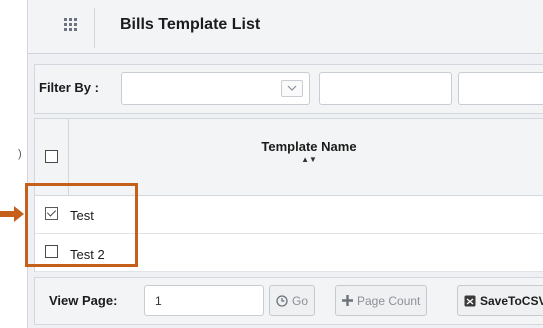 Image resolution: width=543 pixels, height=328 pixels. I want to click on view-page-label: View Page:, so click(83, 300).